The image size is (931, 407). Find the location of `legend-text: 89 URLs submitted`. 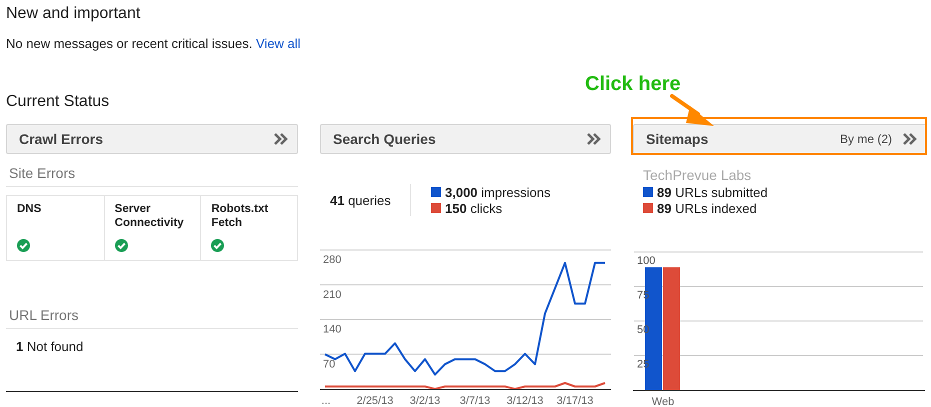

legend-text: 89 URLs submitted is located at coordinates (712, 192).